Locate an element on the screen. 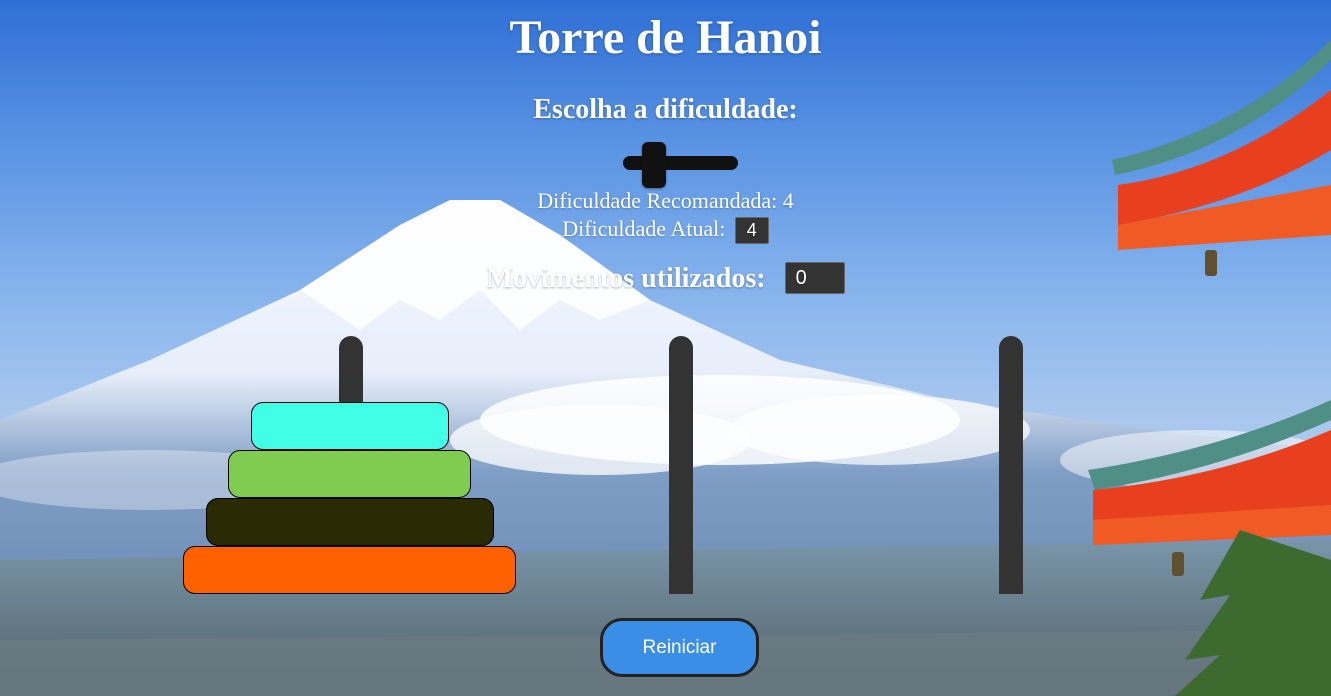  current-difficulty-value: 4 is located at coordinates (751, 231).